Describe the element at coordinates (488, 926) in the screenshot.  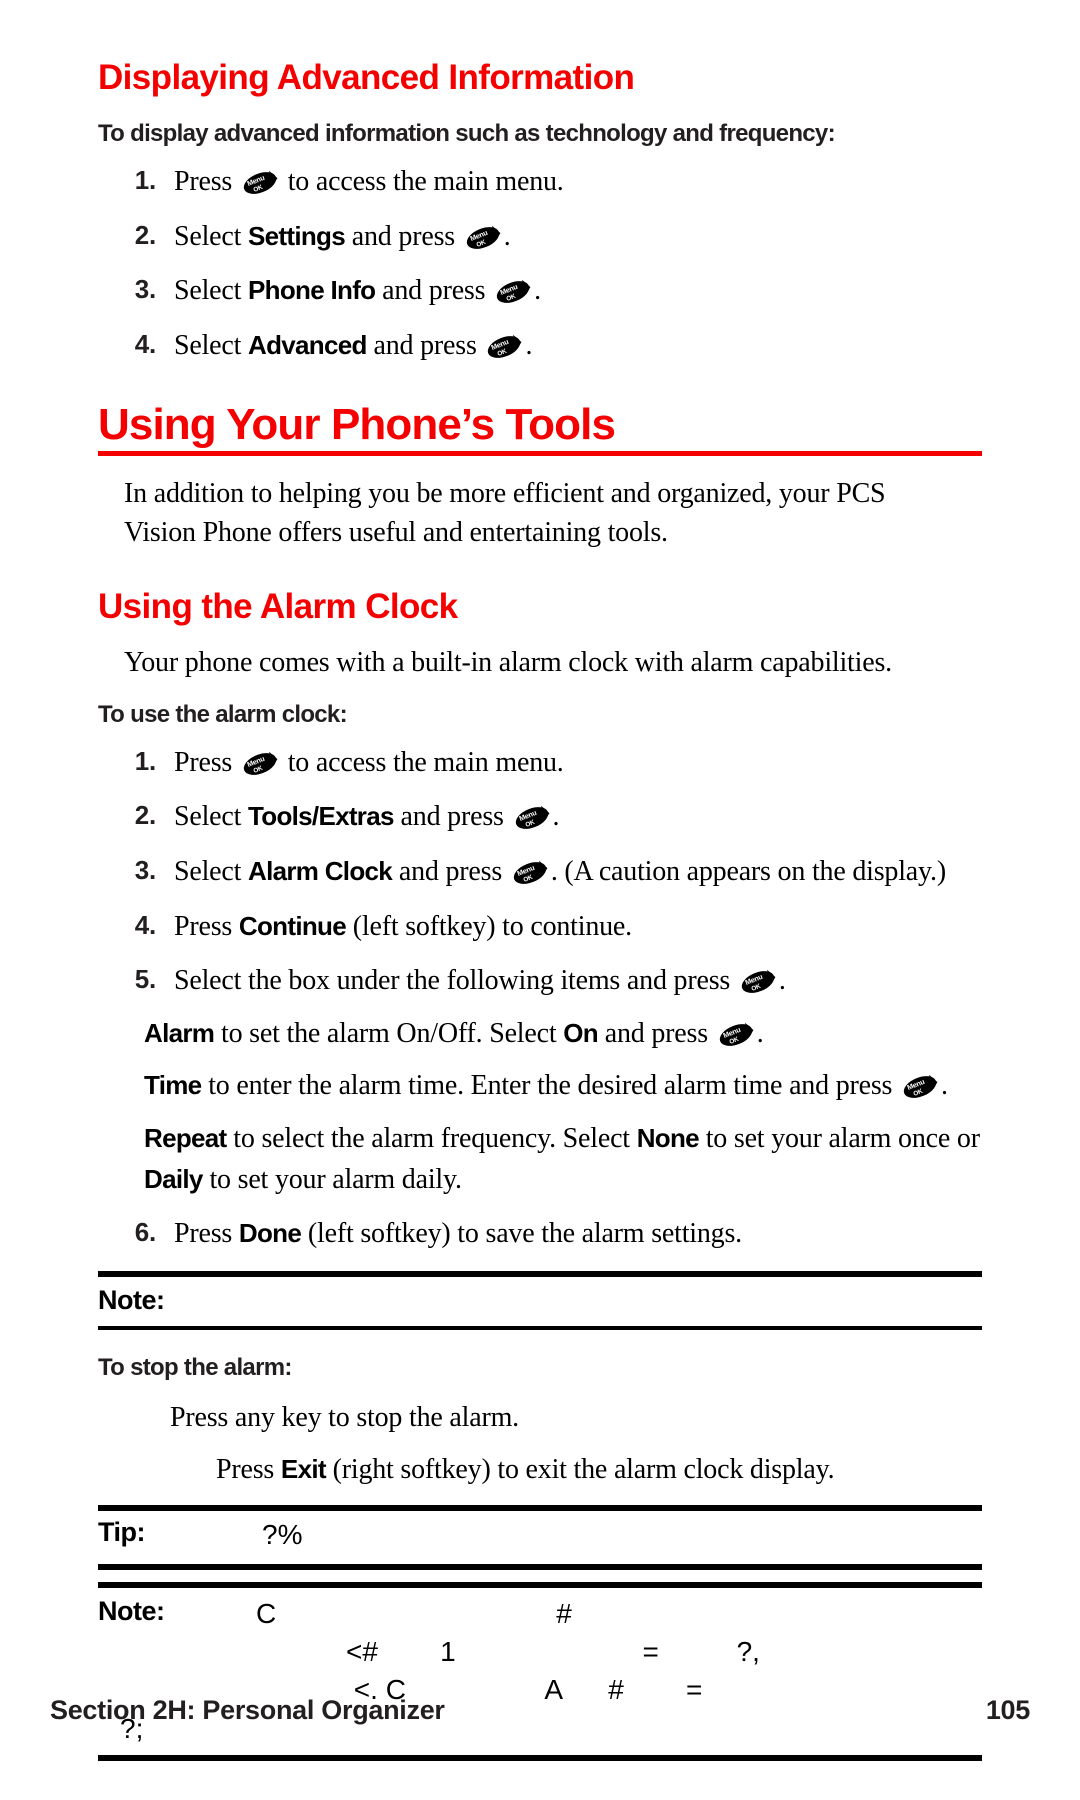
I see `step-text-post: (left softkey) to continue.` at that location.